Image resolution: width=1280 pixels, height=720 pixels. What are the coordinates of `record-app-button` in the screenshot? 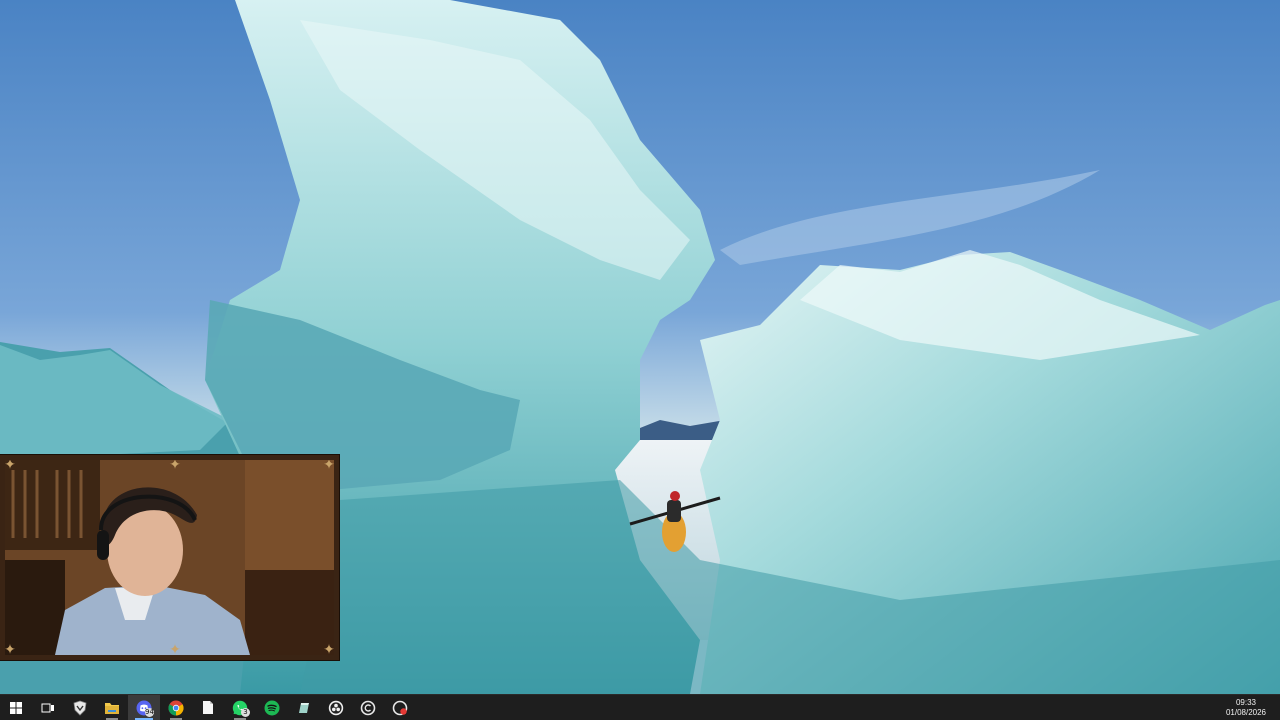 It's located at (400, 707).